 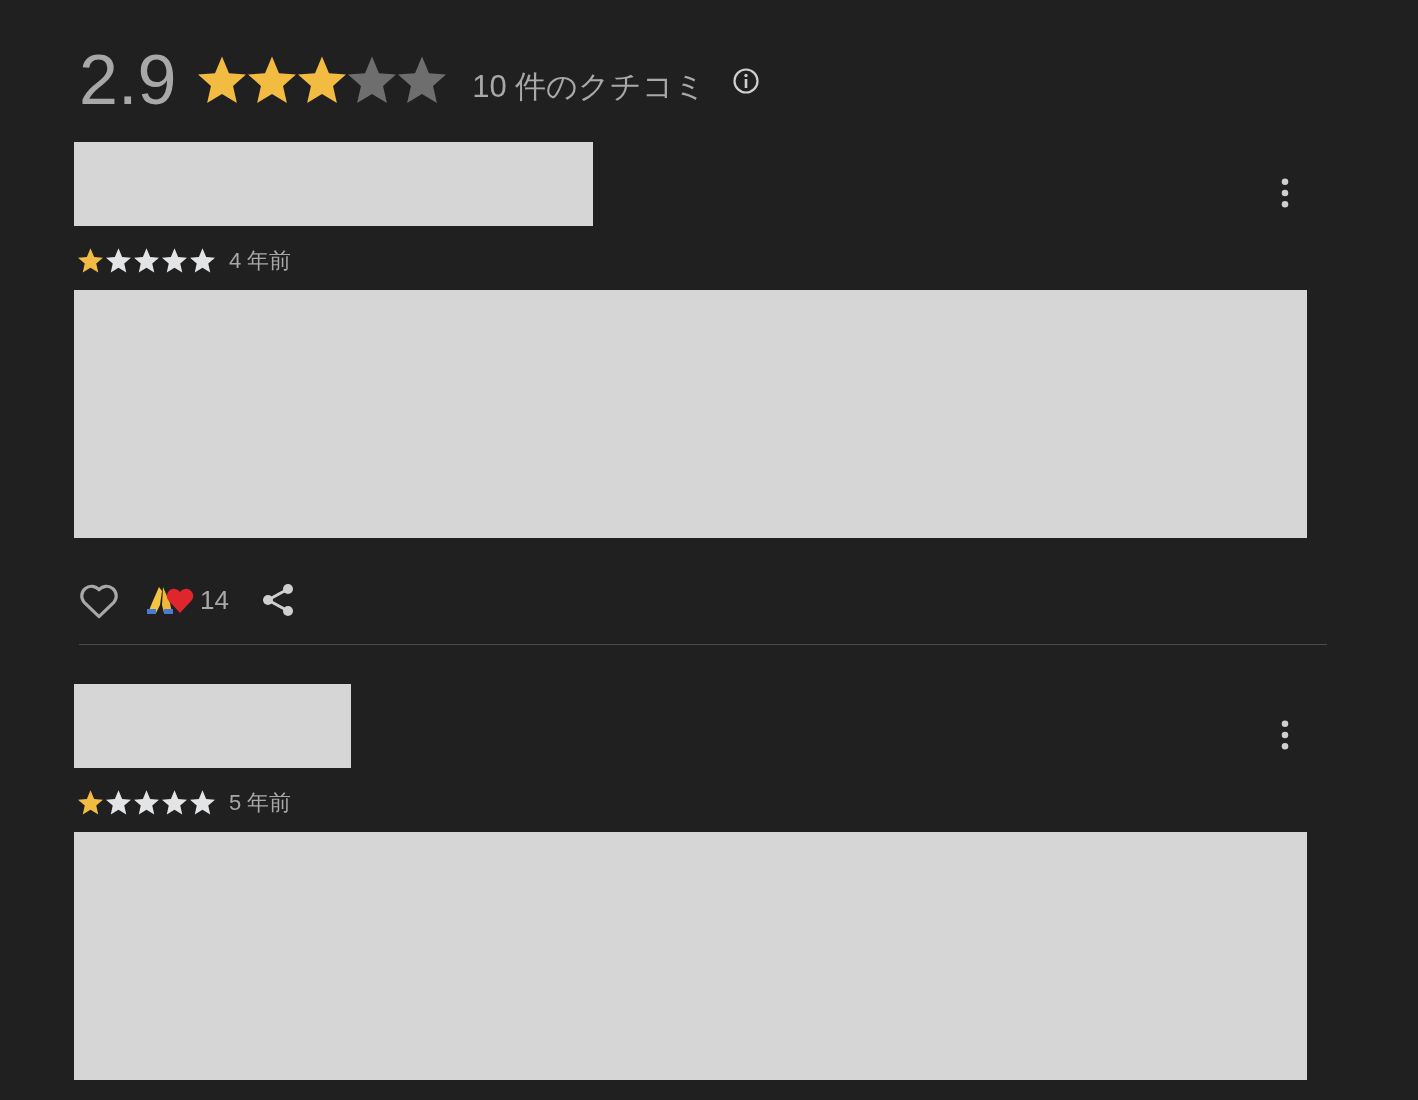 What do you see at coordinates (170, 600) in the screenshot?
I see `reaction-emoji-icon` at bounding box center [170, 600].